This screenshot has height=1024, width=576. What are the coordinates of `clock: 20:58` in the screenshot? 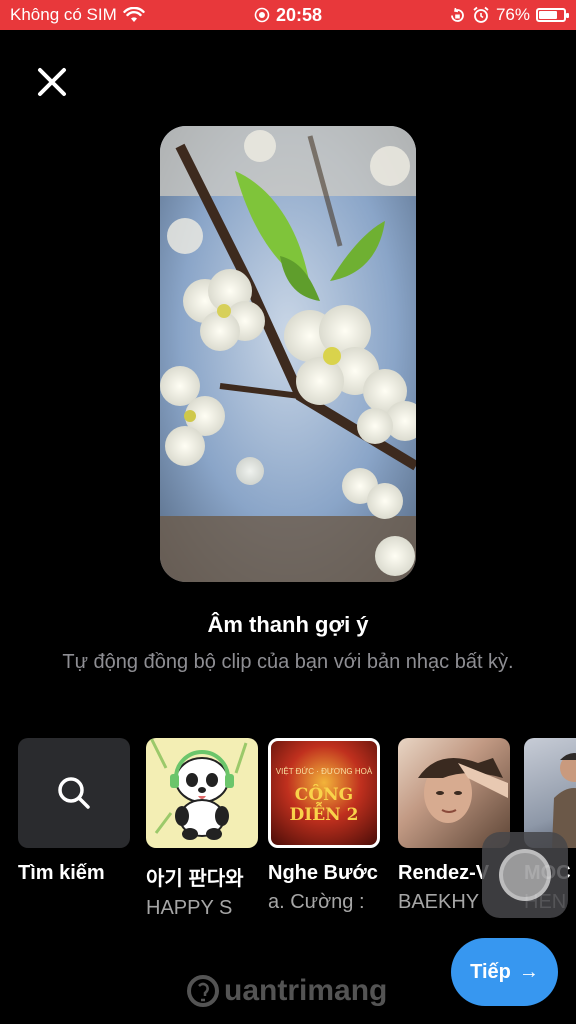 It's located at (299, 14).